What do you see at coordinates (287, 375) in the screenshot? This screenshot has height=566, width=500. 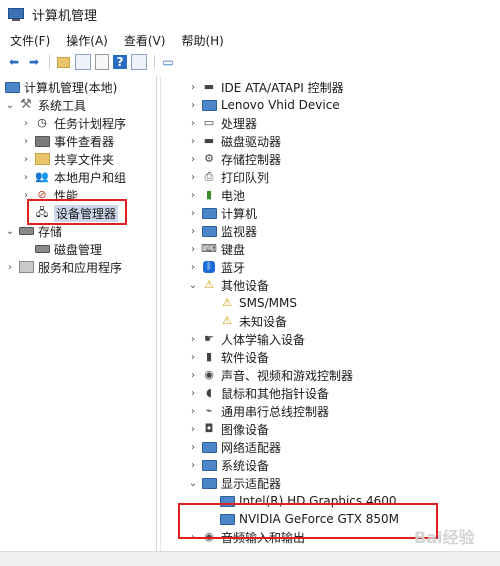 I see `device-label: 声音、视频和游戏控制器` at bounding box center [287, 375].